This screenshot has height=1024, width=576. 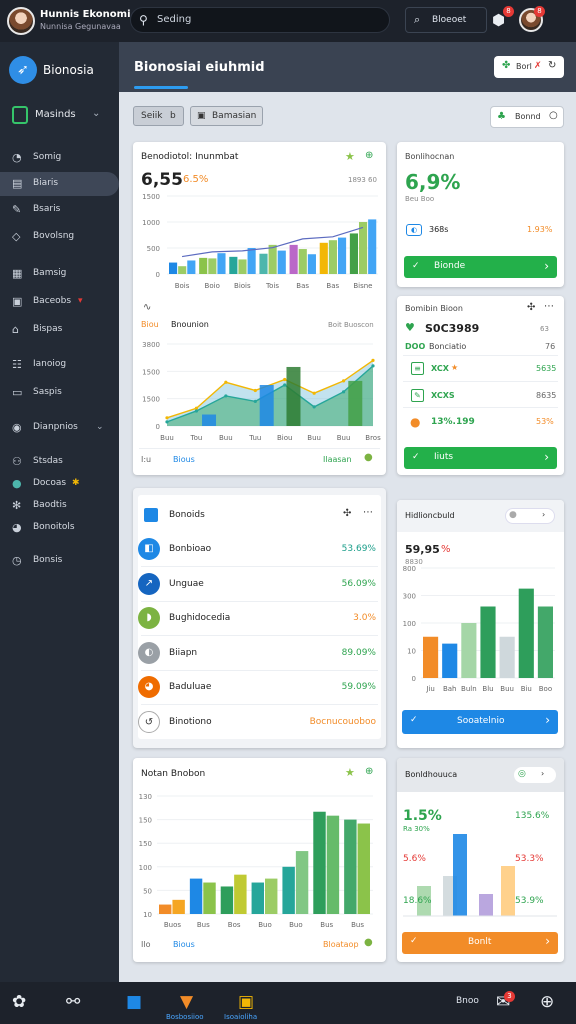 I want to click on list-item-label: Baduluae, so click(x=190, y=687).